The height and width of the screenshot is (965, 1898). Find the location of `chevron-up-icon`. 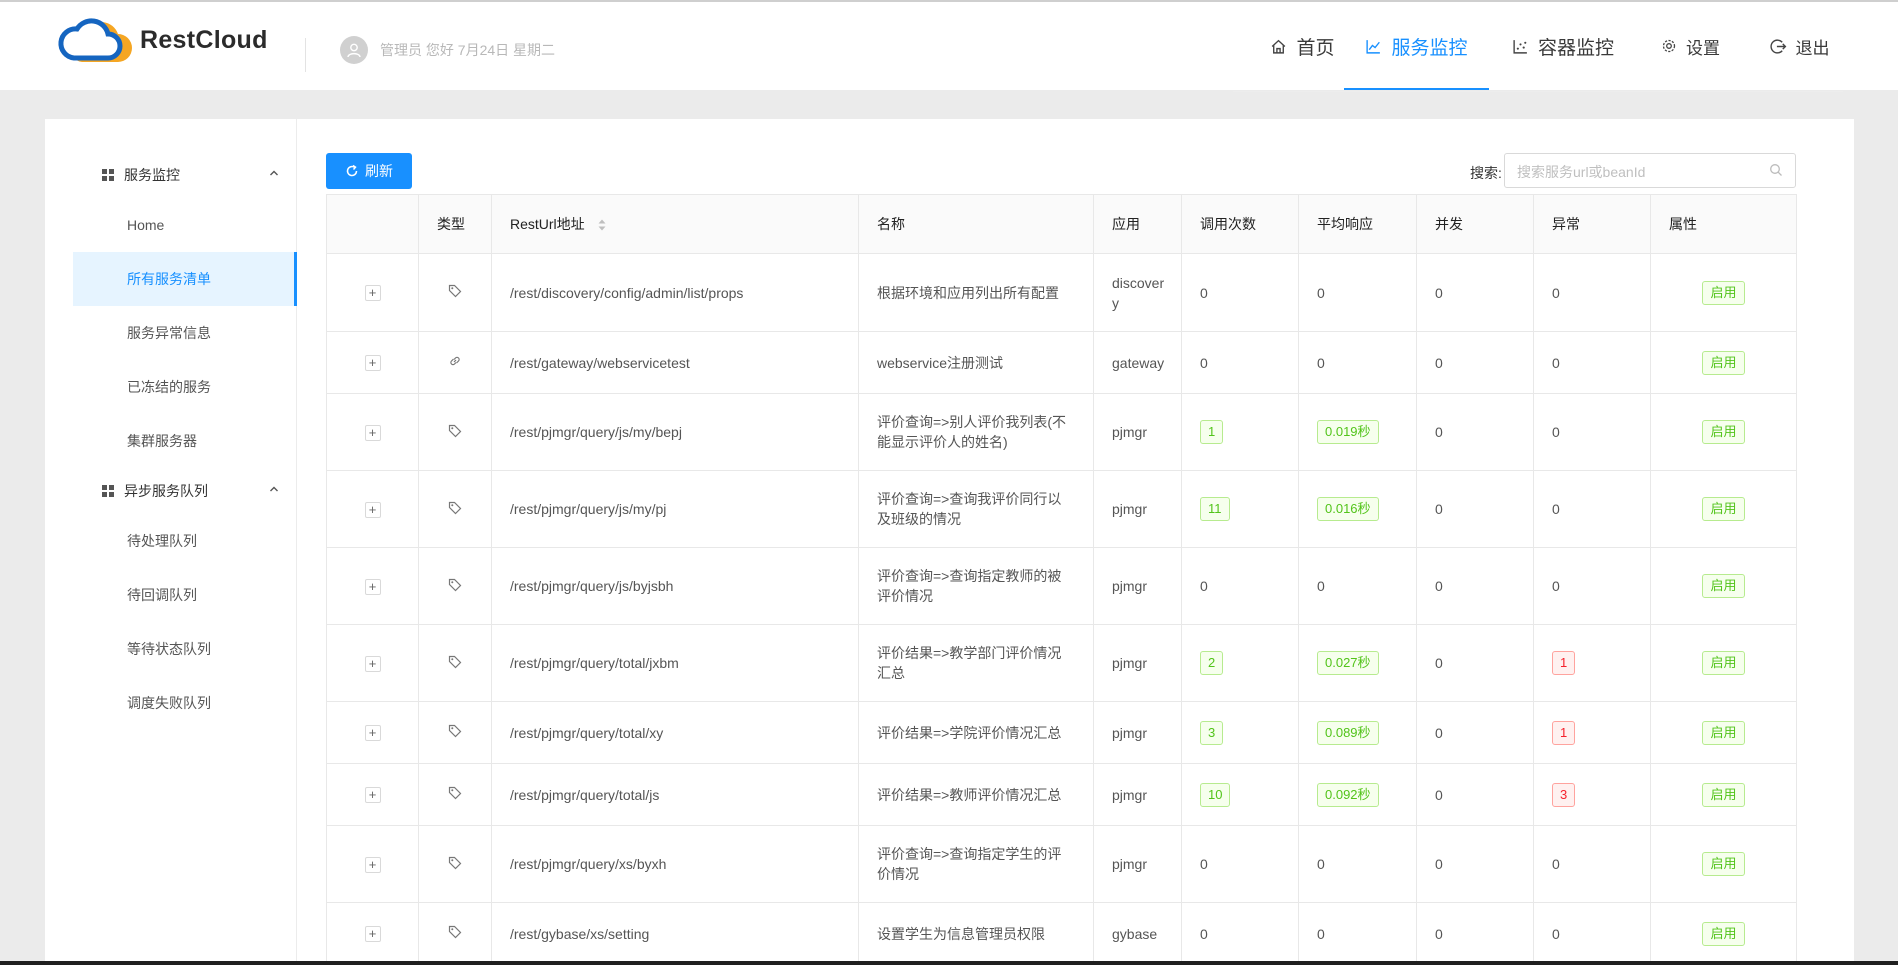

chevron-up-icon is located at coordinates (274, 489).